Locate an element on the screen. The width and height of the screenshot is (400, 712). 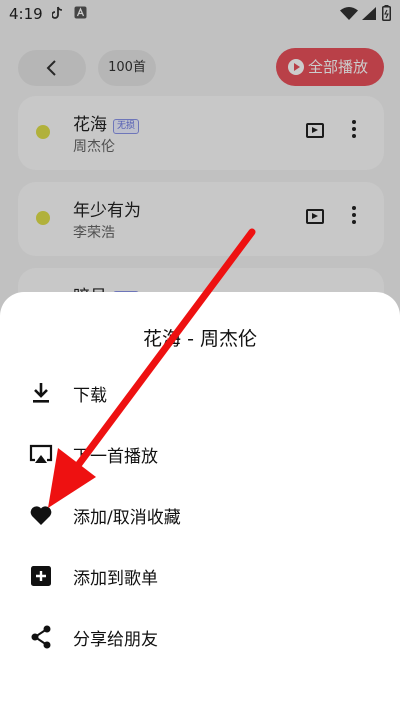
sheet-title: 花海 - 周杰伦 is located at coordinates (200, 339).